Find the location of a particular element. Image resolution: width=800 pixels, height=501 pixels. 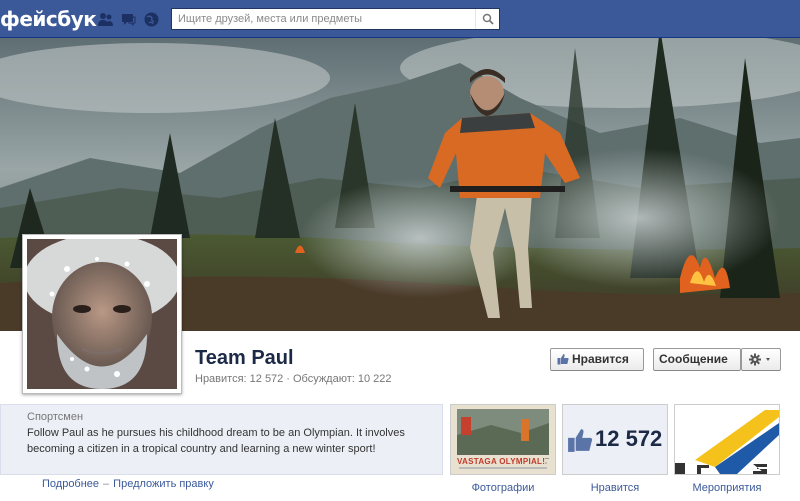

likes-count: 12 572 is located at coordinates (629, 438).